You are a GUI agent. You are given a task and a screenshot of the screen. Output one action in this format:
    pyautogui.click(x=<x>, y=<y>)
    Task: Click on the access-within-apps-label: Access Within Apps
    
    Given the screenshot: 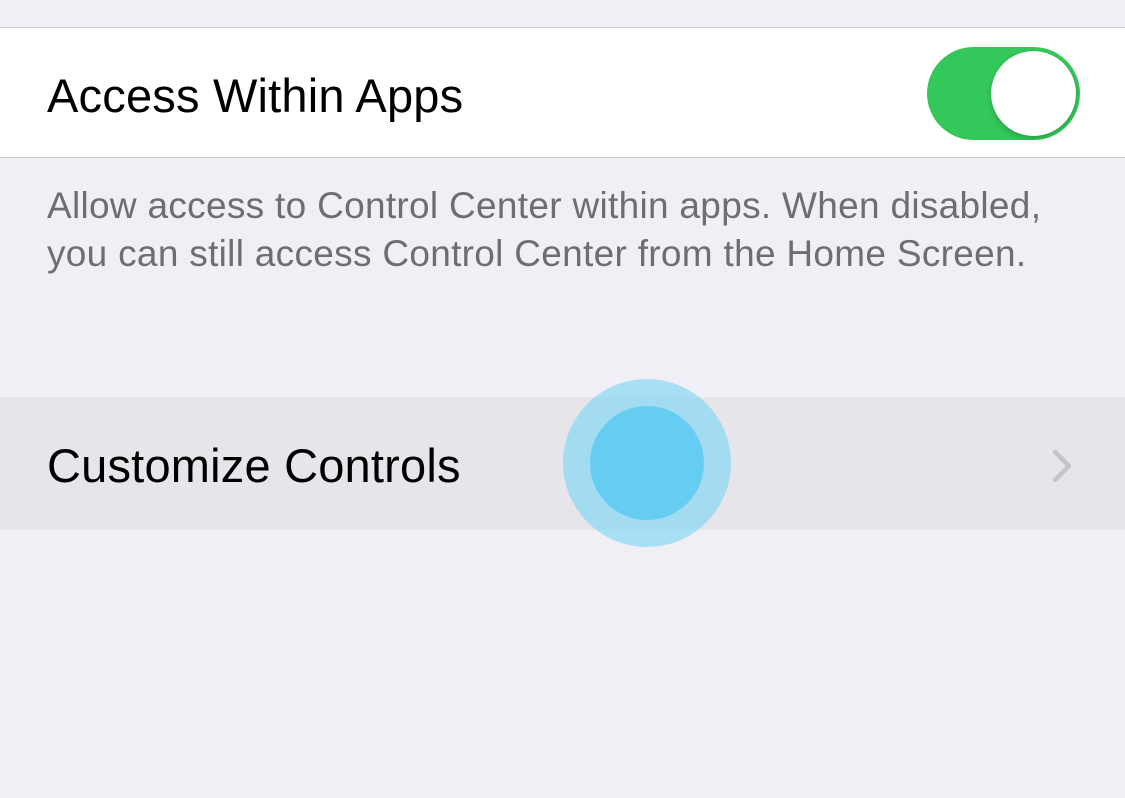 What is the action you would take?
    pyautogui.click(x=255, y=95)
    